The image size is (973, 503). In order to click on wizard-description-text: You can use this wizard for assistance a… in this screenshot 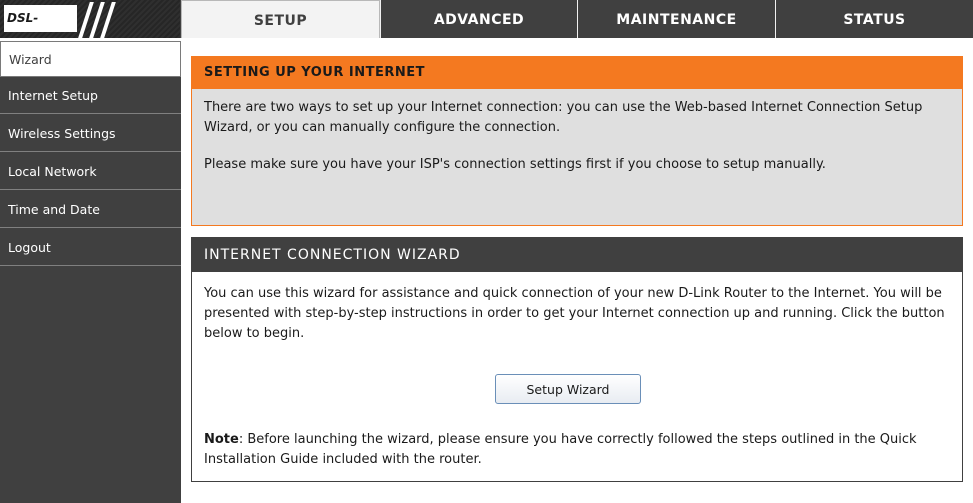, I will do `click(574, 313)`.